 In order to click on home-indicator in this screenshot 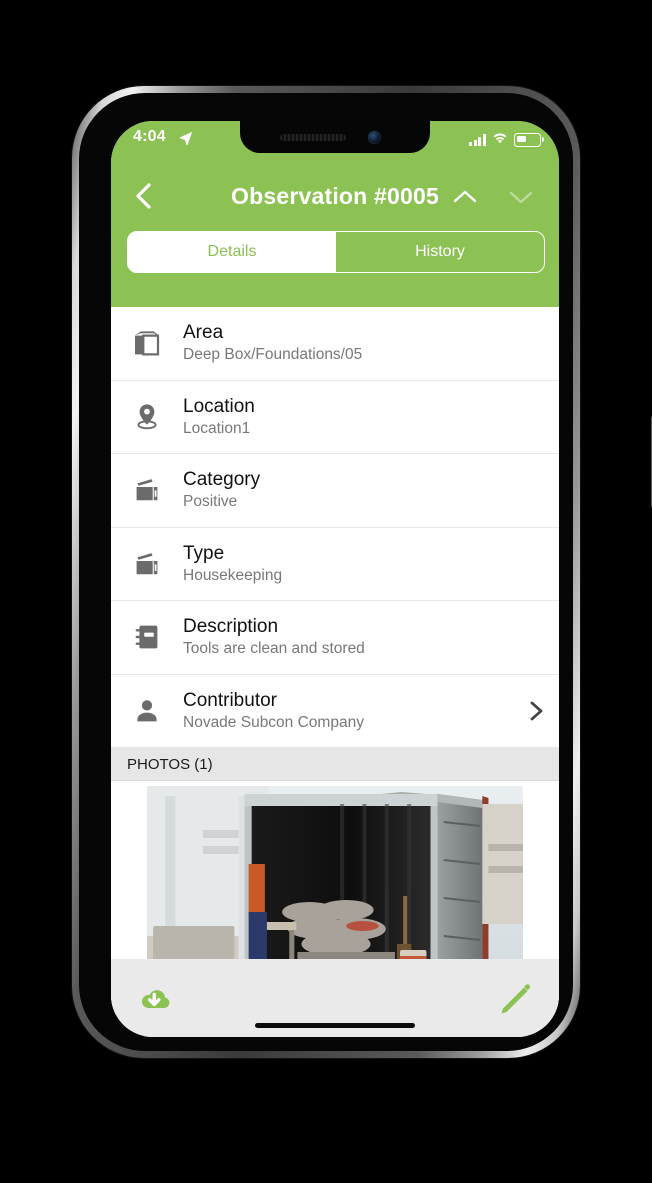, I will do `click(335, 1025)`.